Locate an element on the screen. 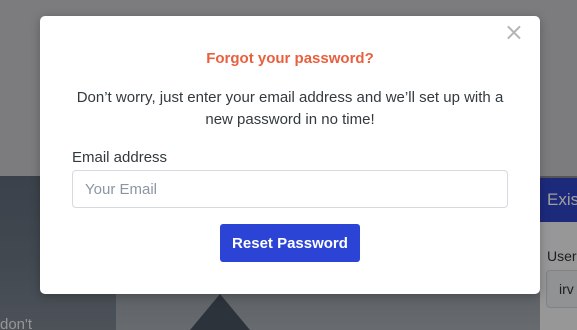  reset-password-button: Reset Password is located at coordinates (290, 243).